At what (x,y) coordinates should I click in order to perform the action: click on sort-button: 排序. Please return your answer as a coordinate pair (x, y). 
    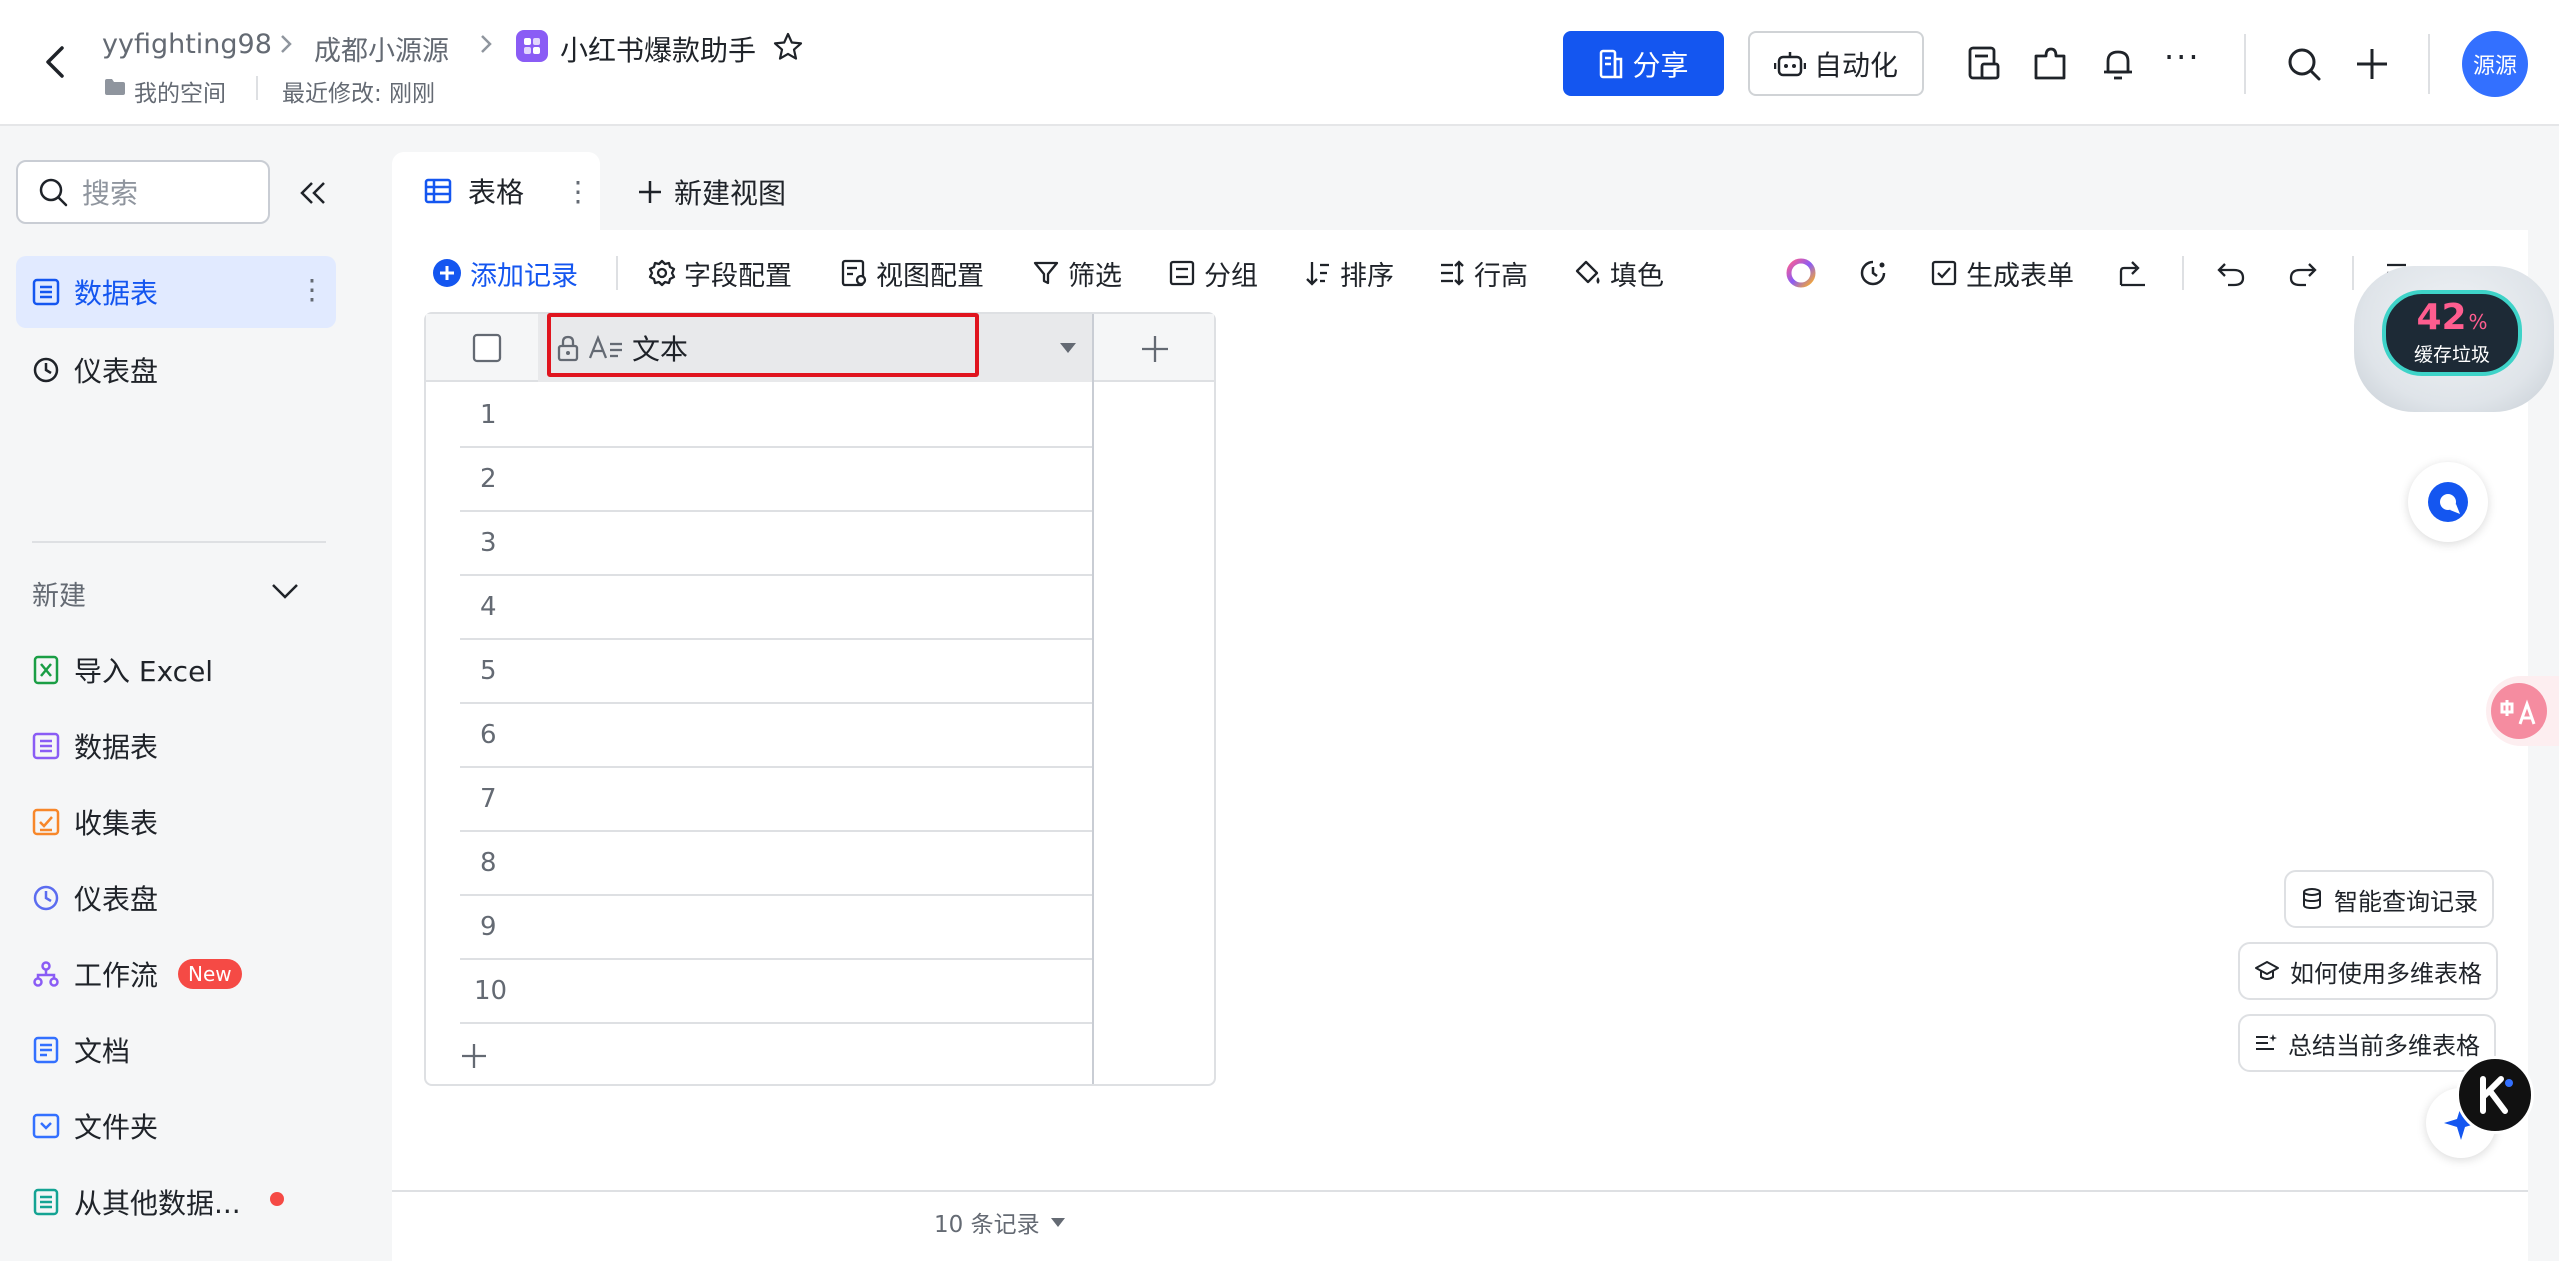
    Looking at the image, I should click on (1349, 273).